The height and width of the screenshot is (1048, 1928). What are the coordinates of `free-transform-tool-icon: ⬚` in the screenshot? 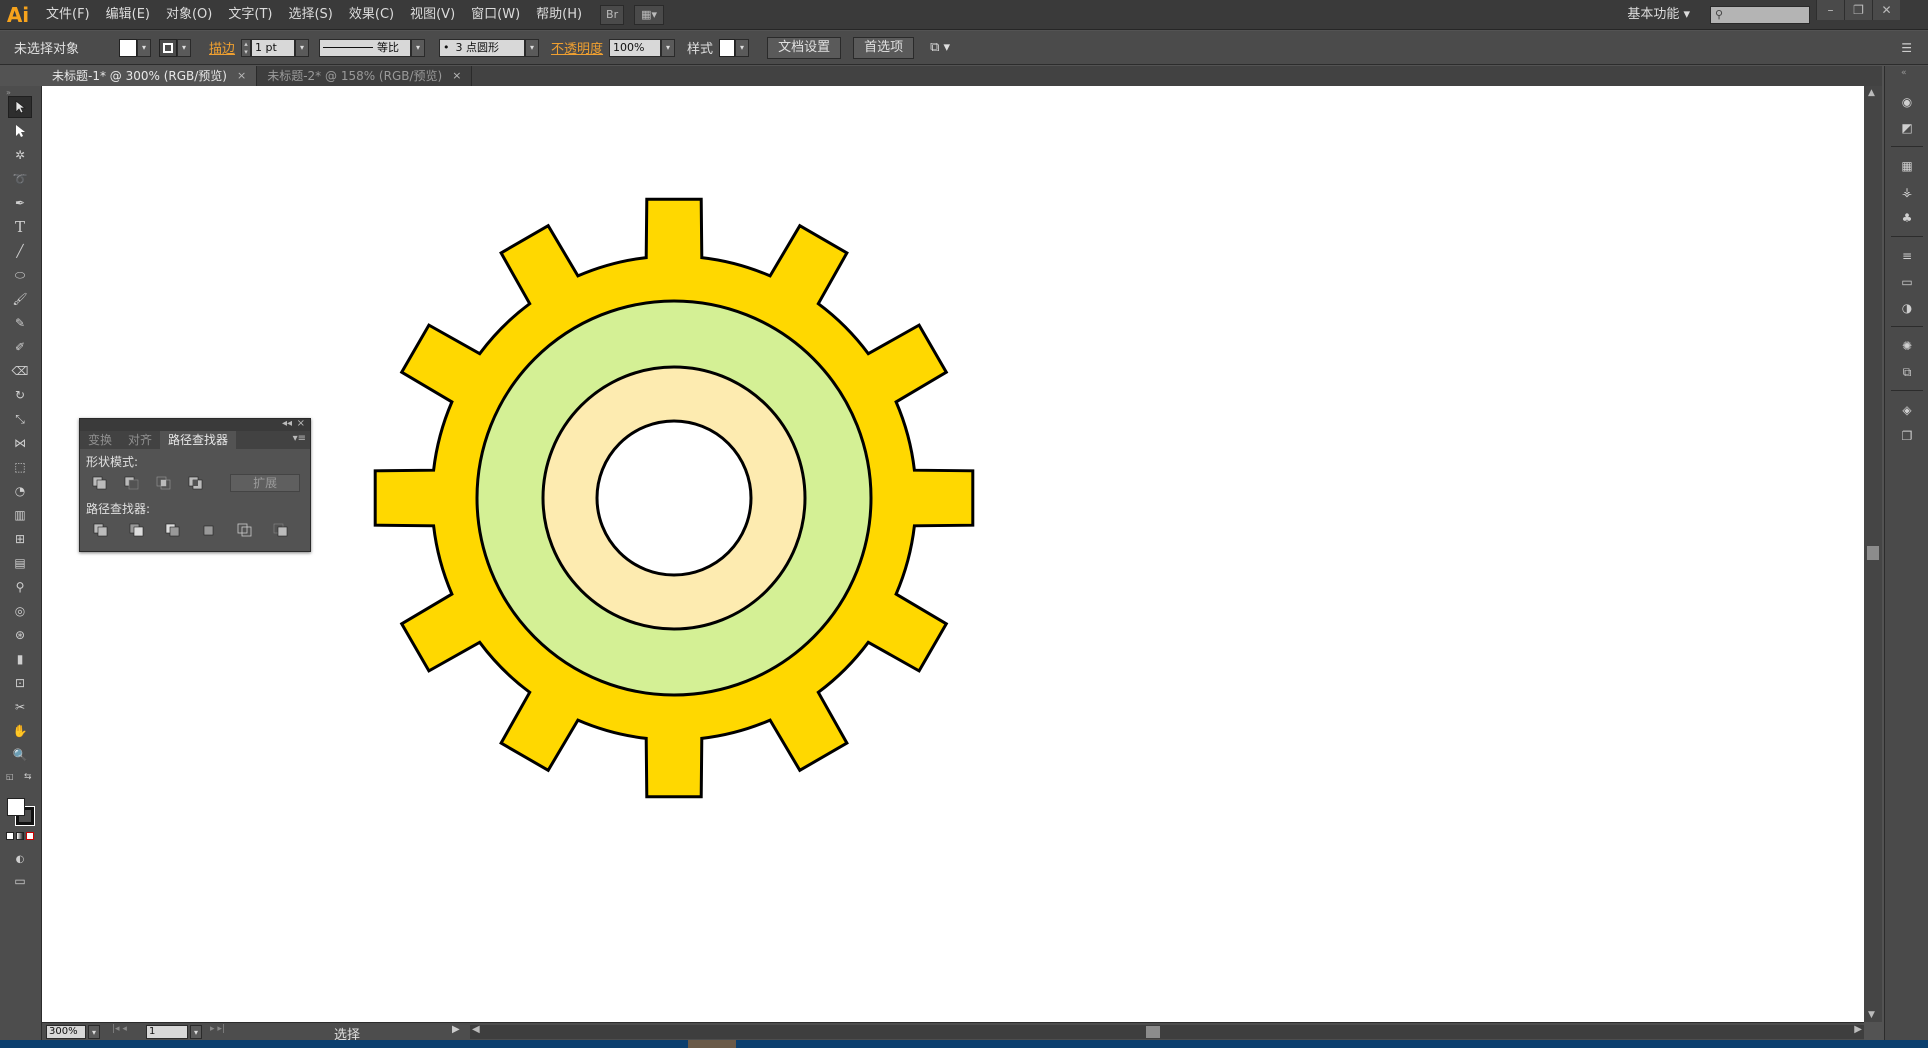 It's located at (20, 467).